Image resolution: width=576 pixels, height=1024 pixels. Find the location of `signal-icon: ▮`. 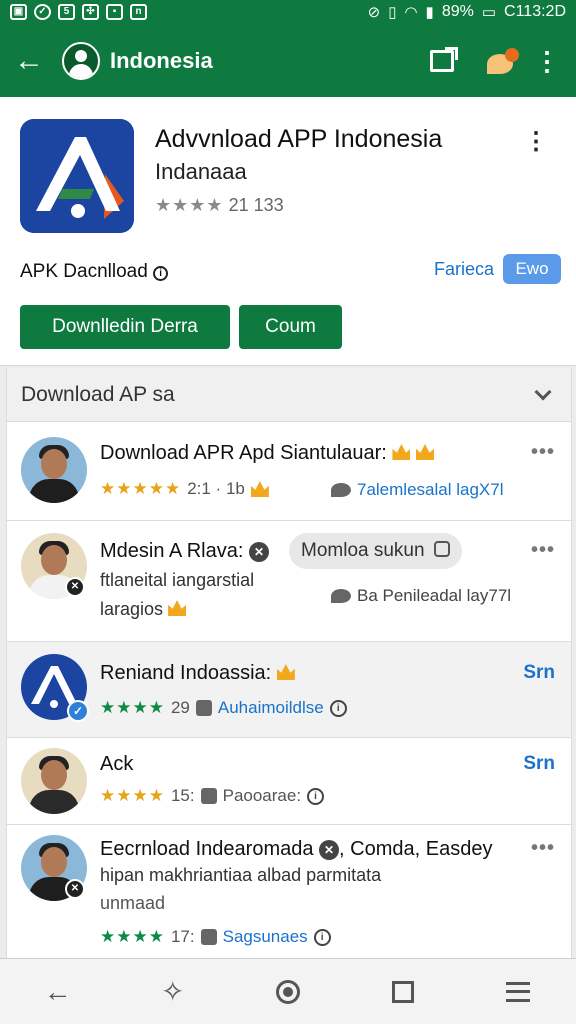

signal-icon: ▮ is located at coordinates (429, 12).